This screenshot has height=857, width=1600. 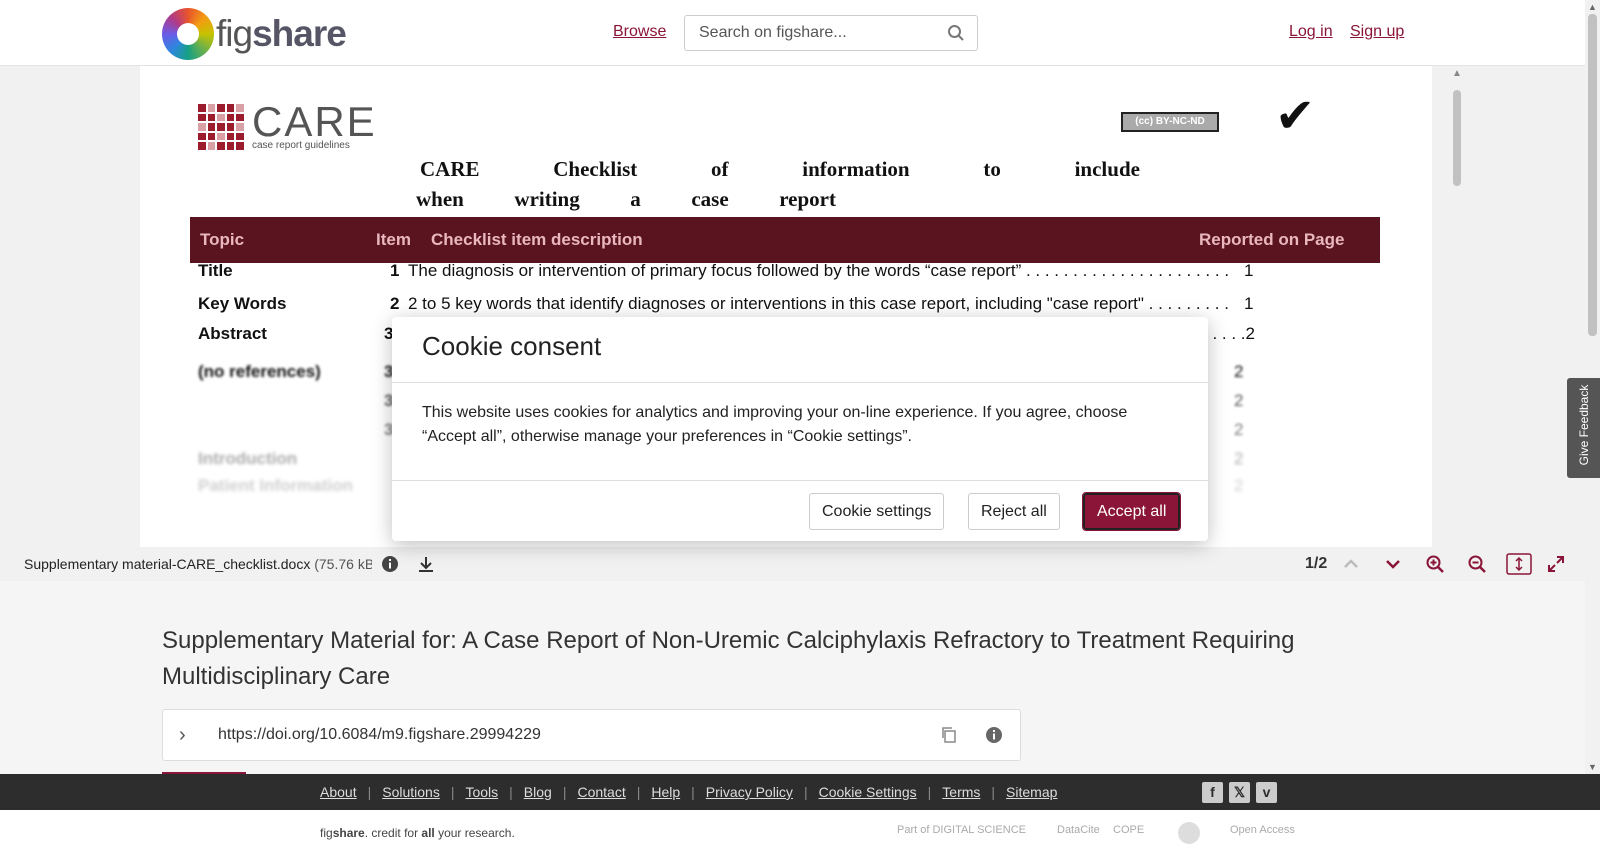 I want to click on cookie-settings-button: Cookie settings, so click(x=877, y=511).